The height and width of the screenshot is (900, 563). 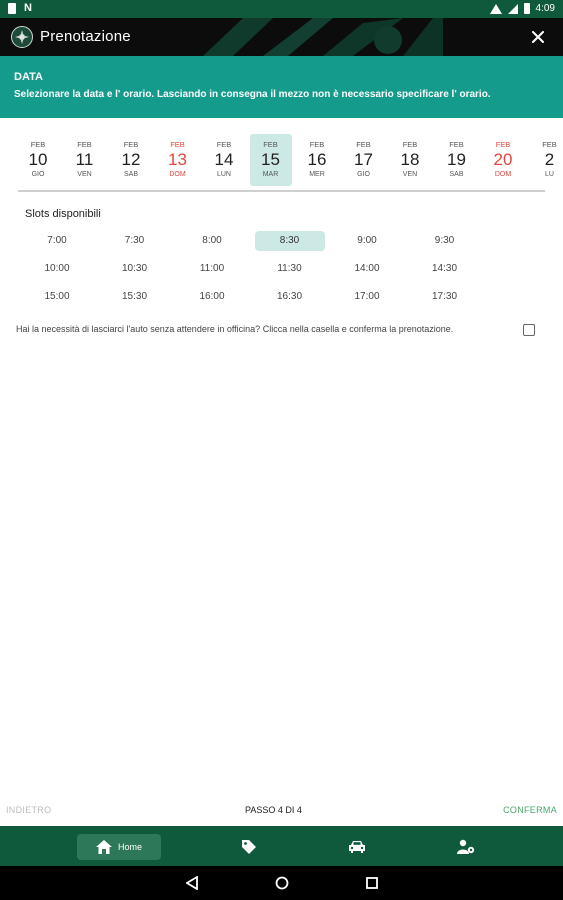 I want to click on signal-icon, so click(x=512, y=8).